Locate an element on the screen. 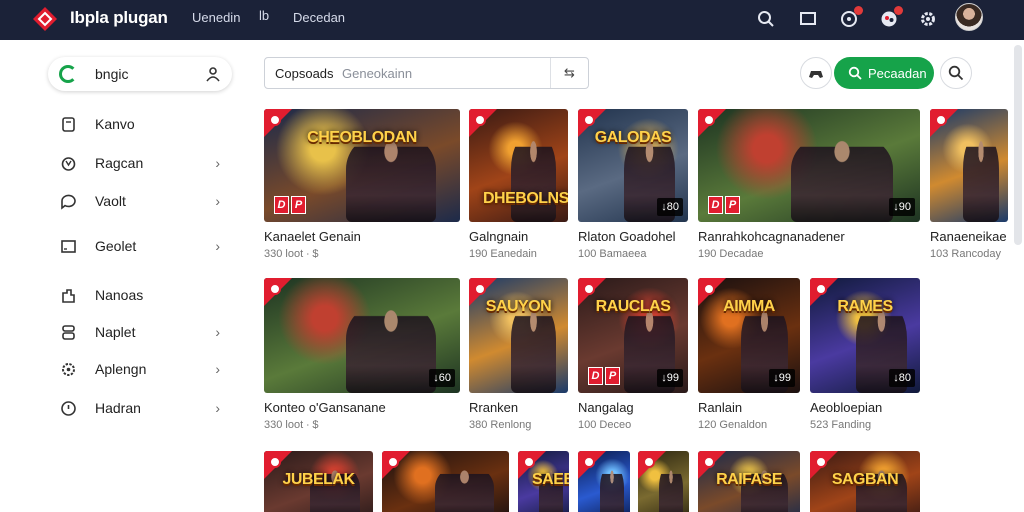 The height and width of the screenshot is (512, 1024). game-logo-text: SAUYON is located at coordinates (518, 306).